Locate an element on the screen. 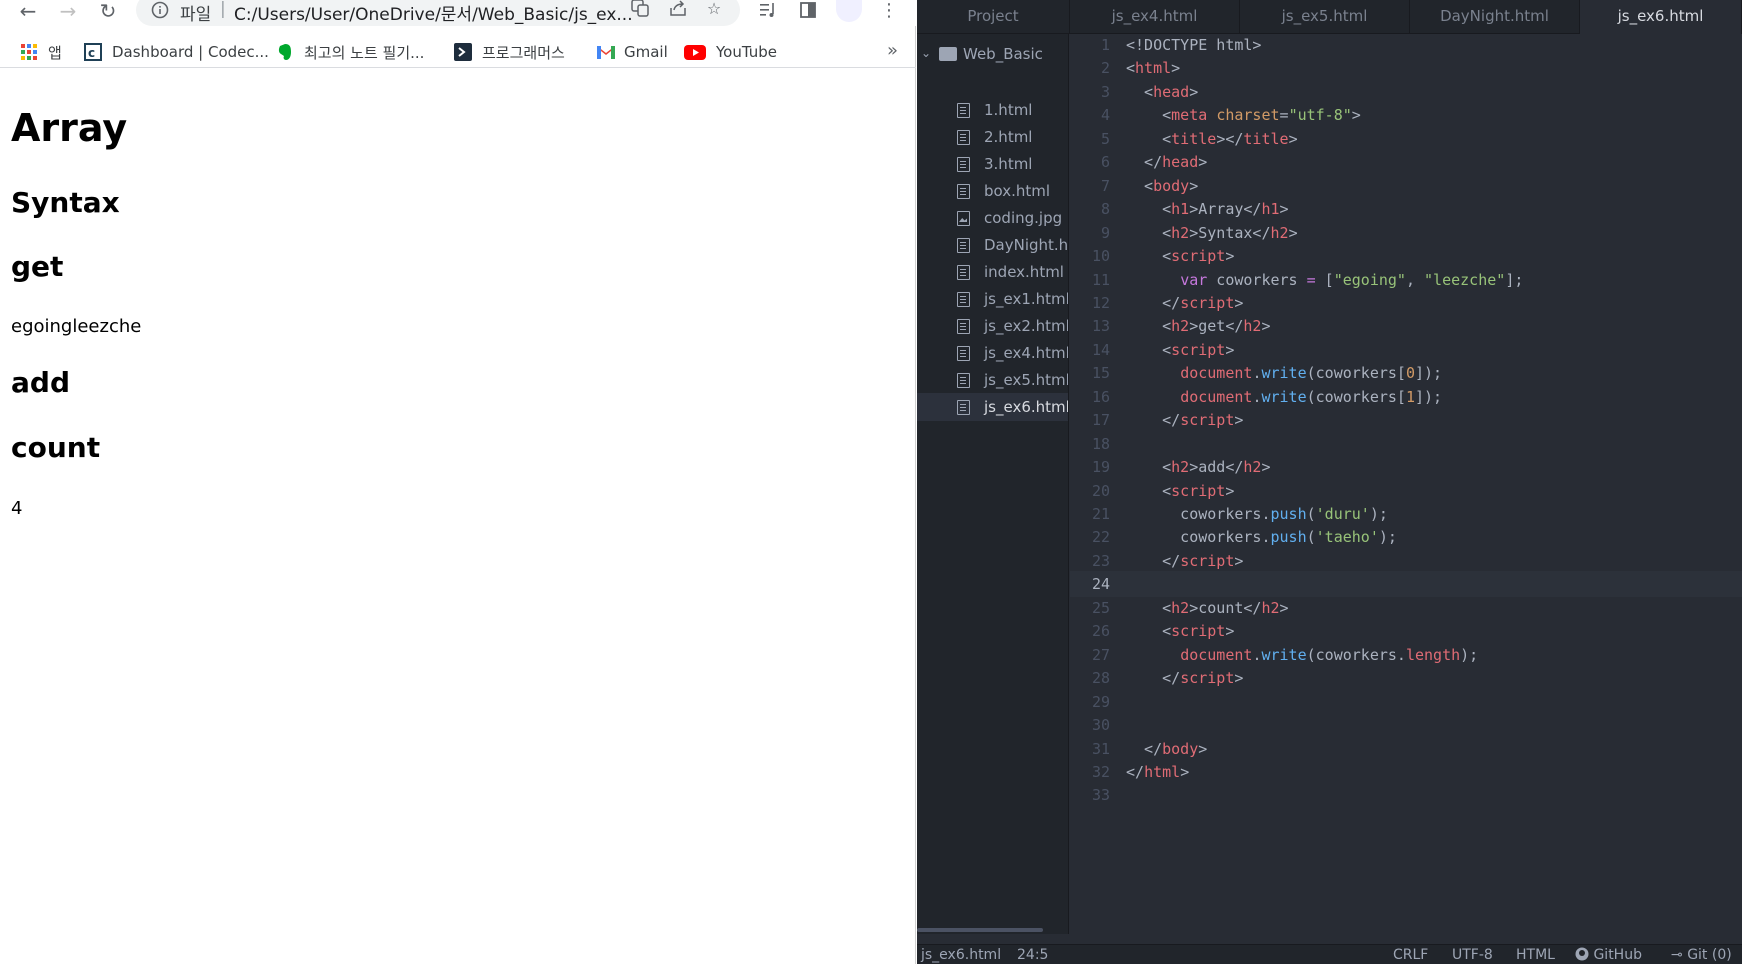  code-line: 6 </head> is located at coordinates (1406, 162).